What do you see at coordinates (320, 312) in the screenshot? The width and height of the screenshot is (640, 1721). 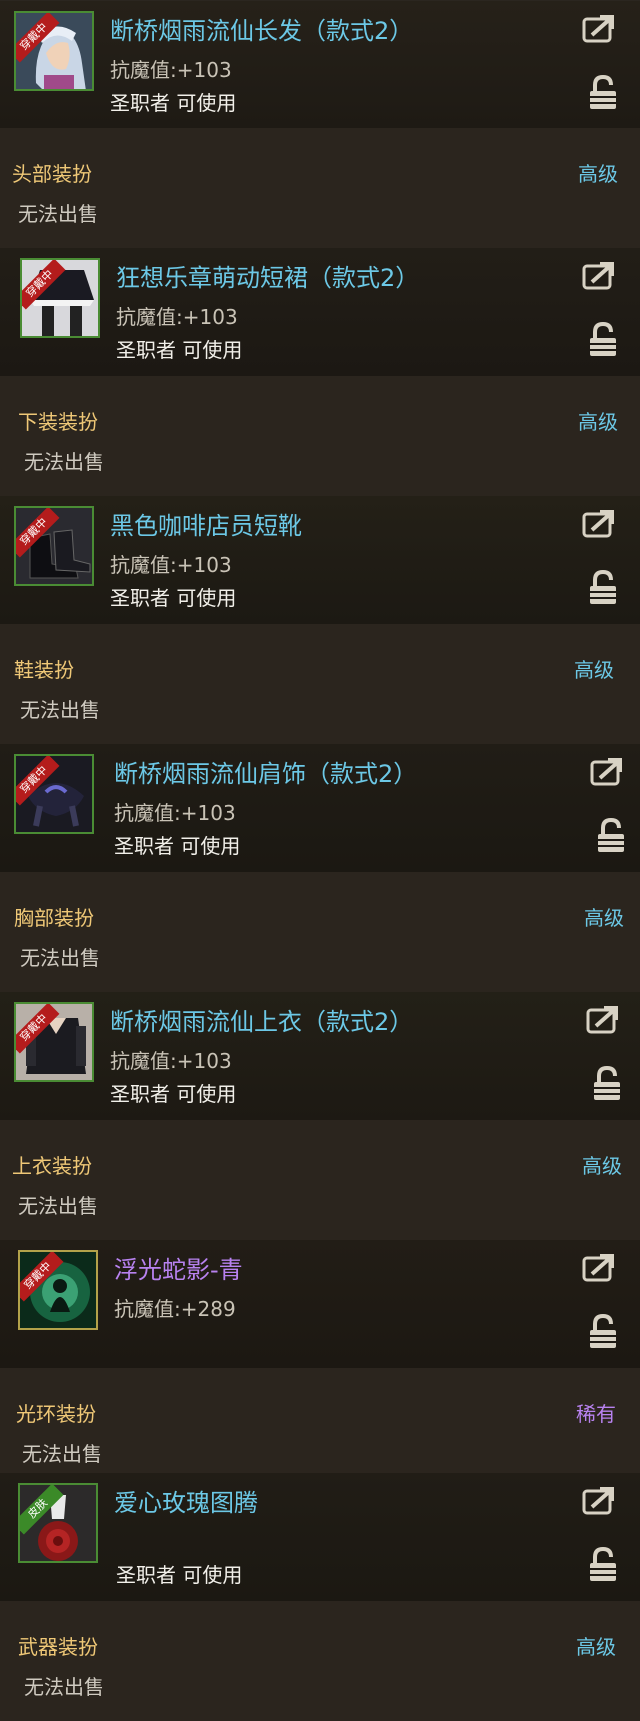 I see `item-header: 穿戴中 狂想乐章萌动短裙（款式2） 抗魔值:+103 圣职者 可使用` at bounding box center [320, 312].